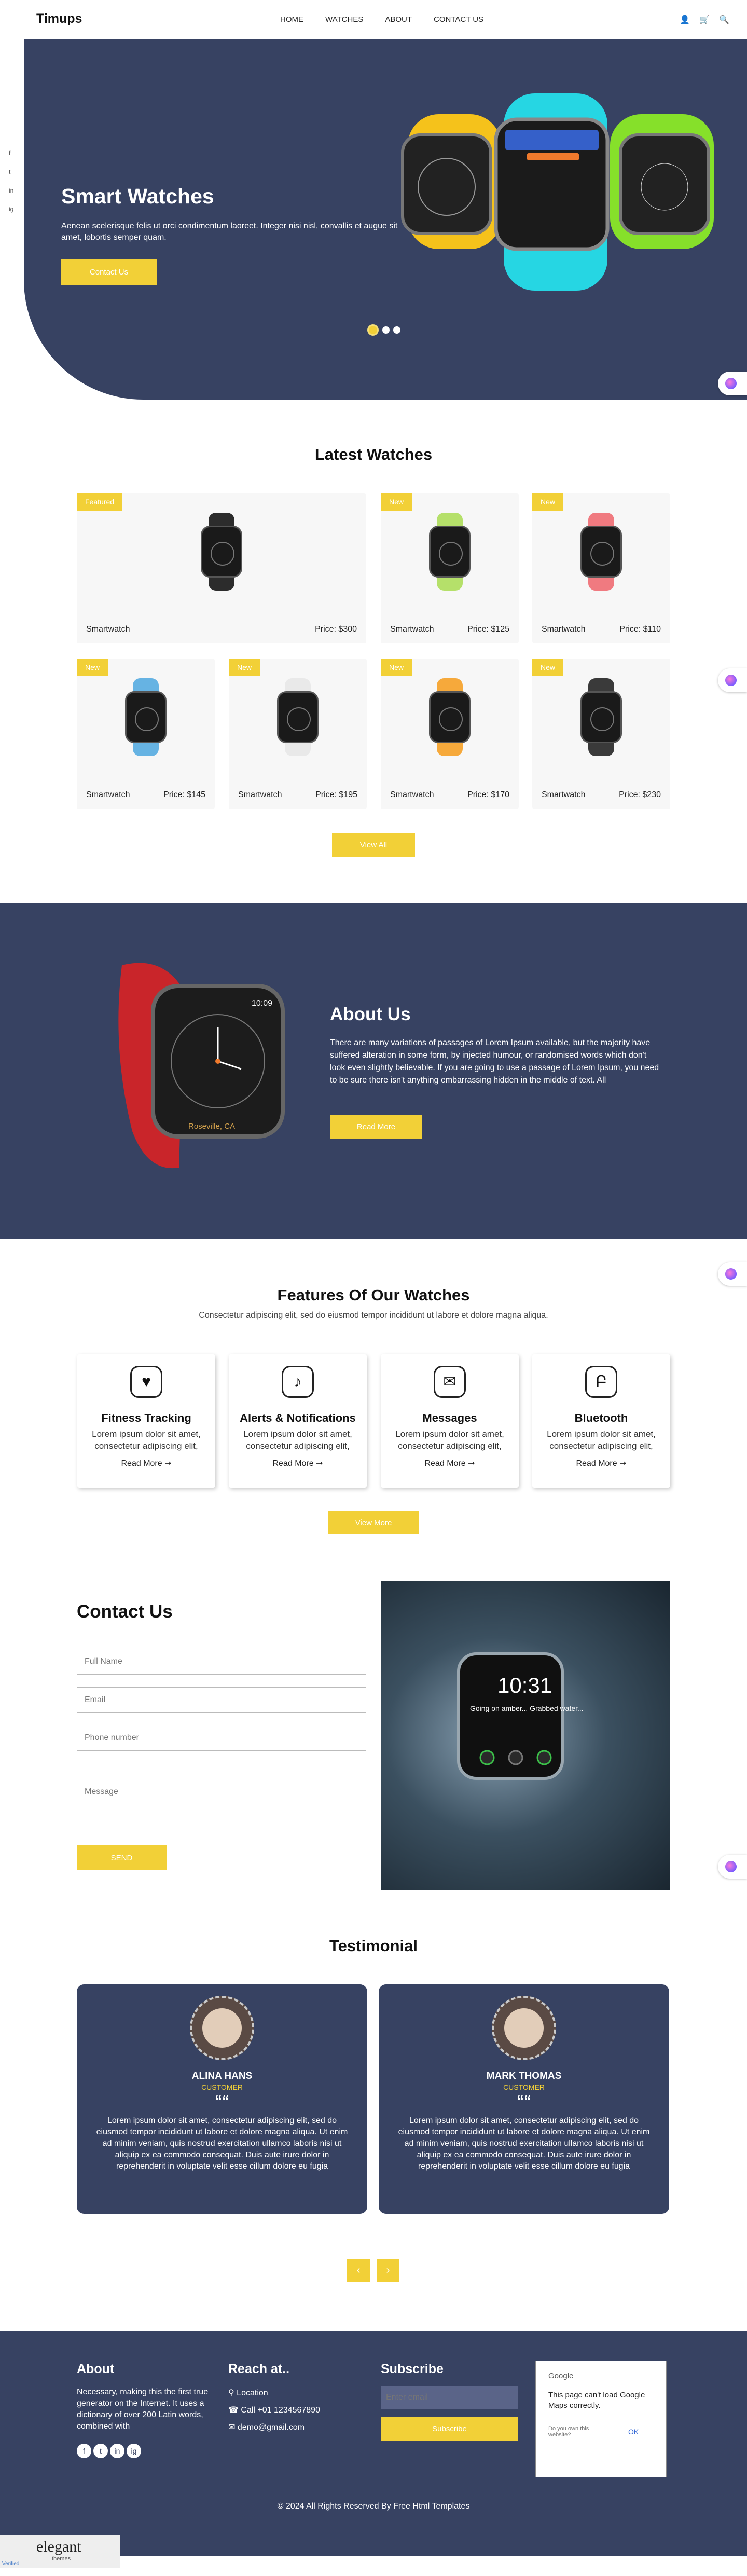  I want to click on product-price: Price: $195, so click(336, 794).